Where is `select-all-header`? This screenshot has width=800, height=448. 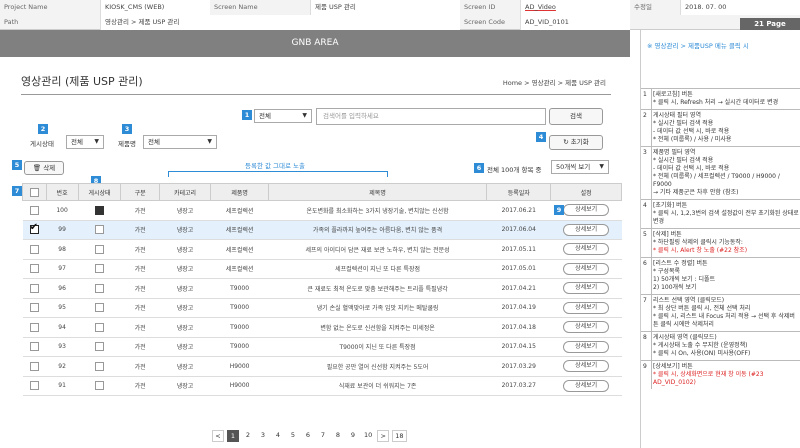 select-all-header is located at coordinates (34, 192).